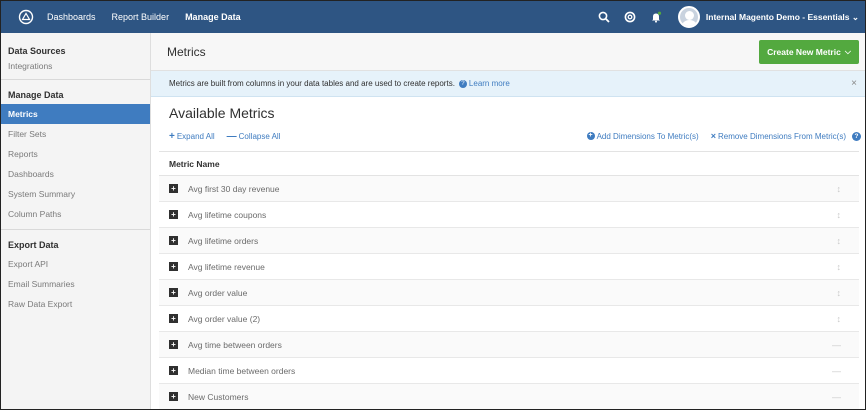  Describe the element at coordinates (75, 174) in the screenshot. I see `sidebar-item-dashboards: Dashboards` at that location.